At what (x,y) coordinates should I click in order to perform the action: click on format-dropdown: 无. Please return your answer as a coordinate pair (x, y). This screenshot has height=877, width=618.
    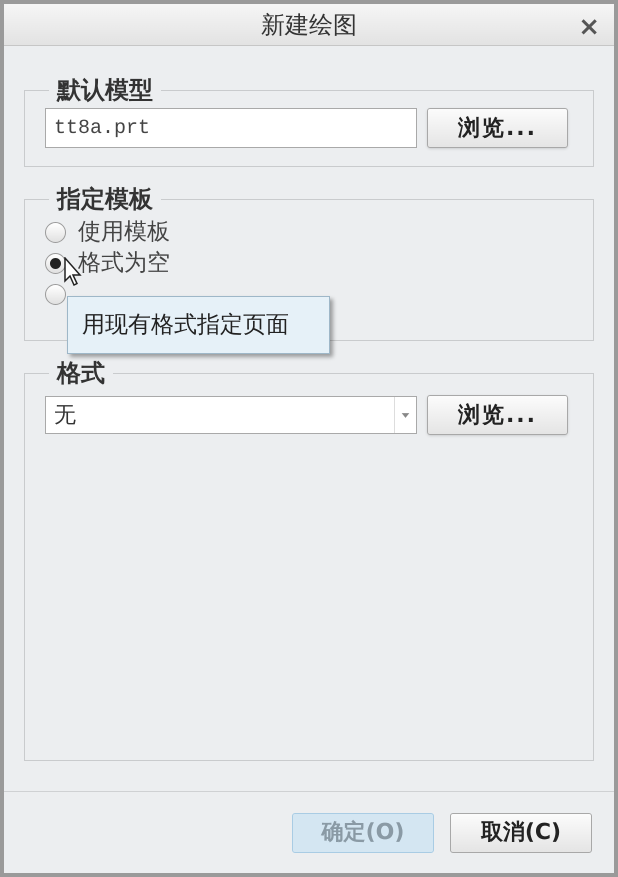
    Looking at the image, I should click on (231, 415).